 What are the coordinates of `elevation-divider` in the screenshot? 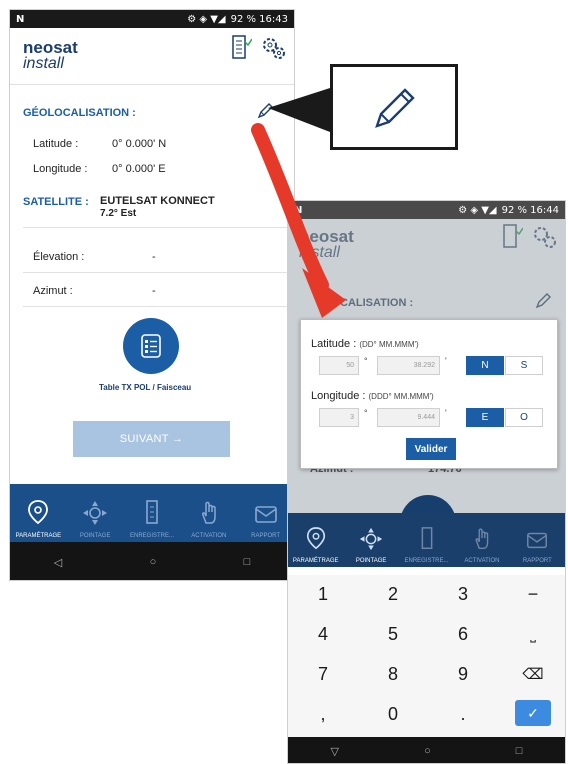 It's located at (158, 272).